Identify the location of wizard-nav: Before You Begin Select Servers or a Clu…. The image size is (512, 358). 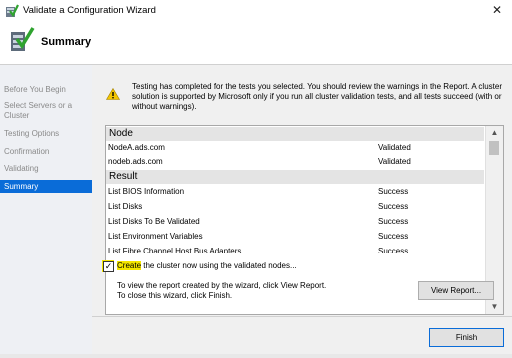
(46, 211).